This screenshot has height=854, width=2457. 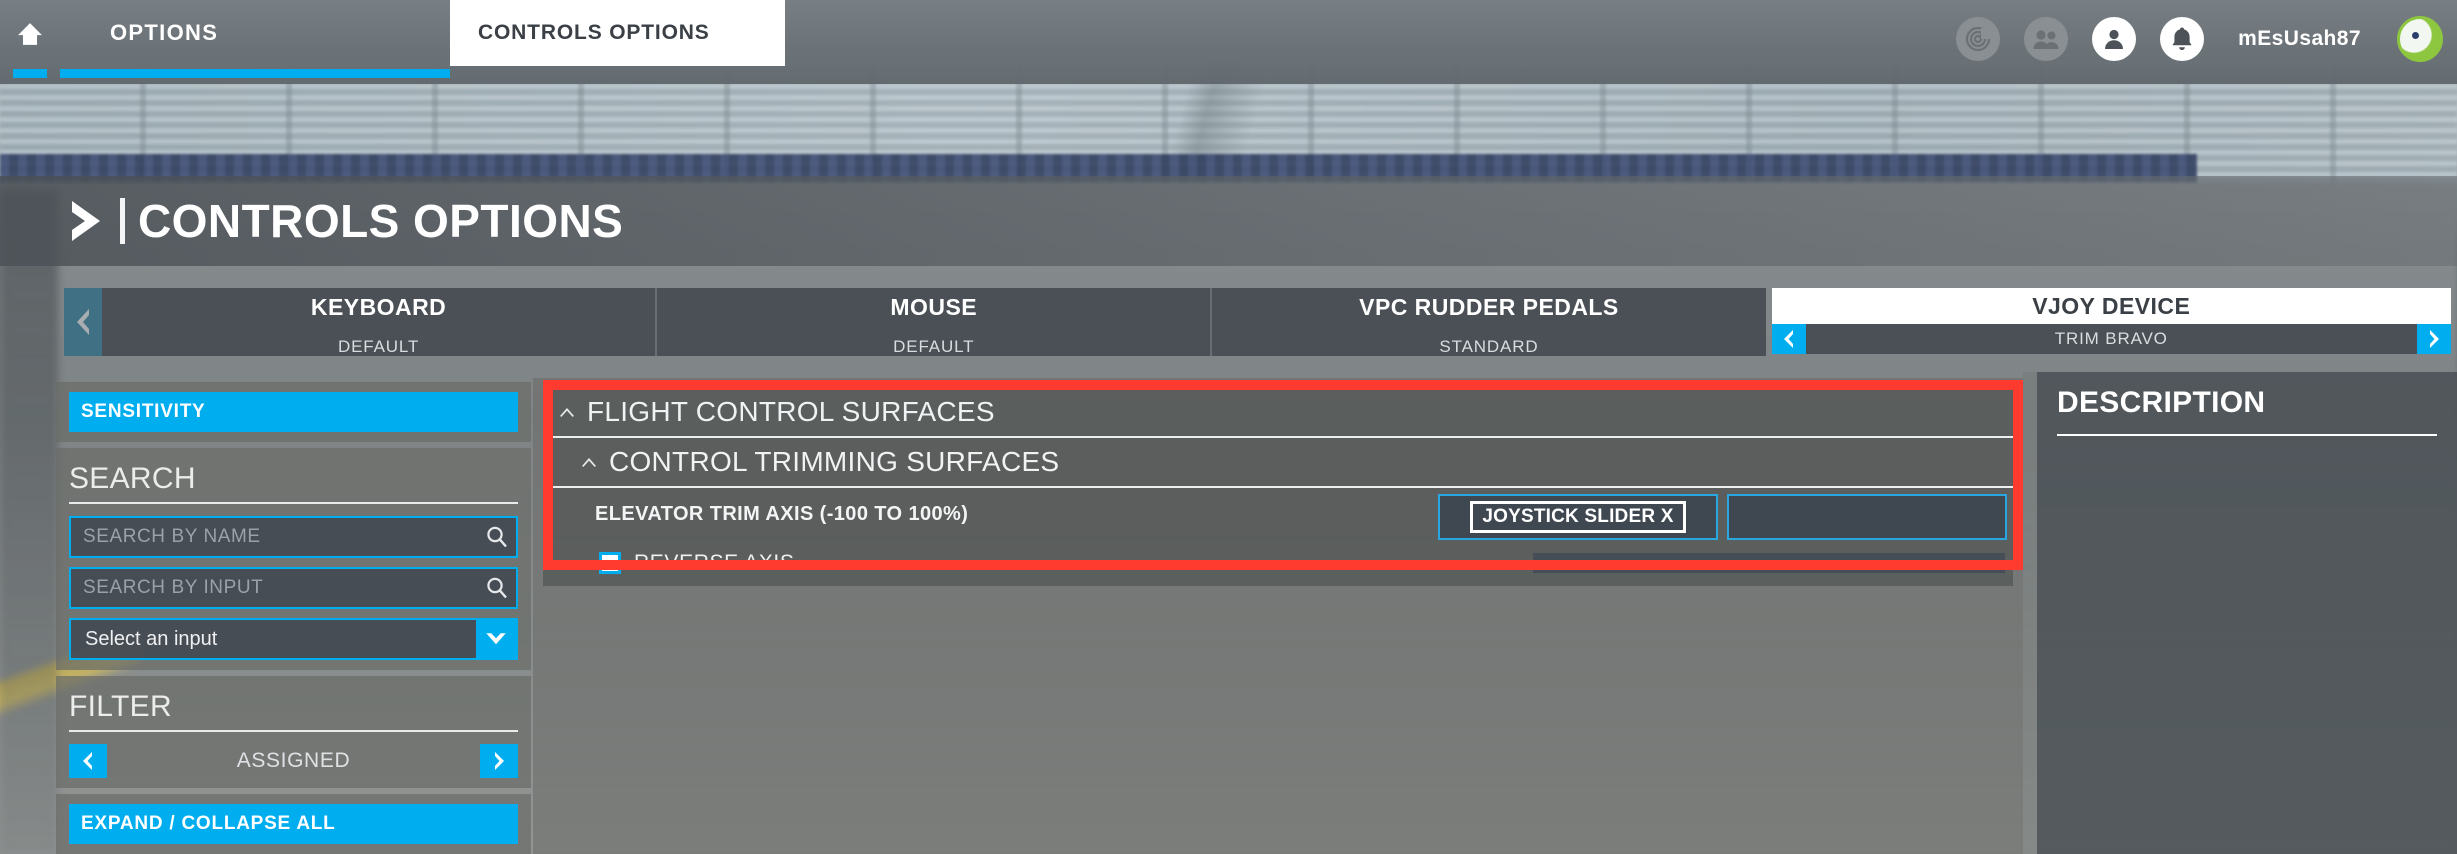 I want to click on filter-divider, so click(x=293, y=731).